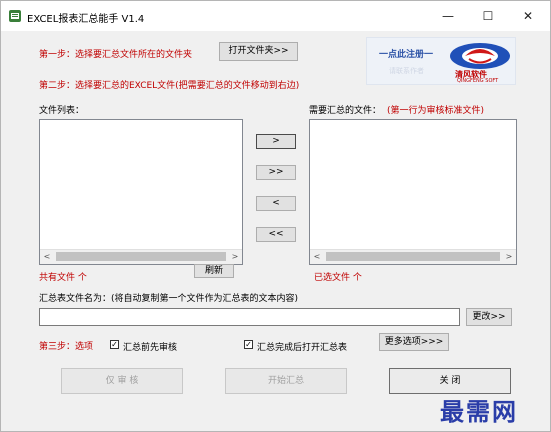 Image resolution: width=551 pixels, height=432 pixels. Describe the element at coordinates (276, 234) in the screenshot. I see `remove-all-button: <<` at that location.